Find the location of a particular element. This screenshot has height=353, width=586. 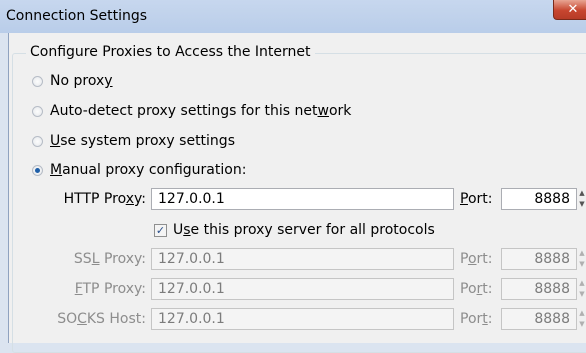

window-title: Connection Settings is located at coordinates (77, 16).